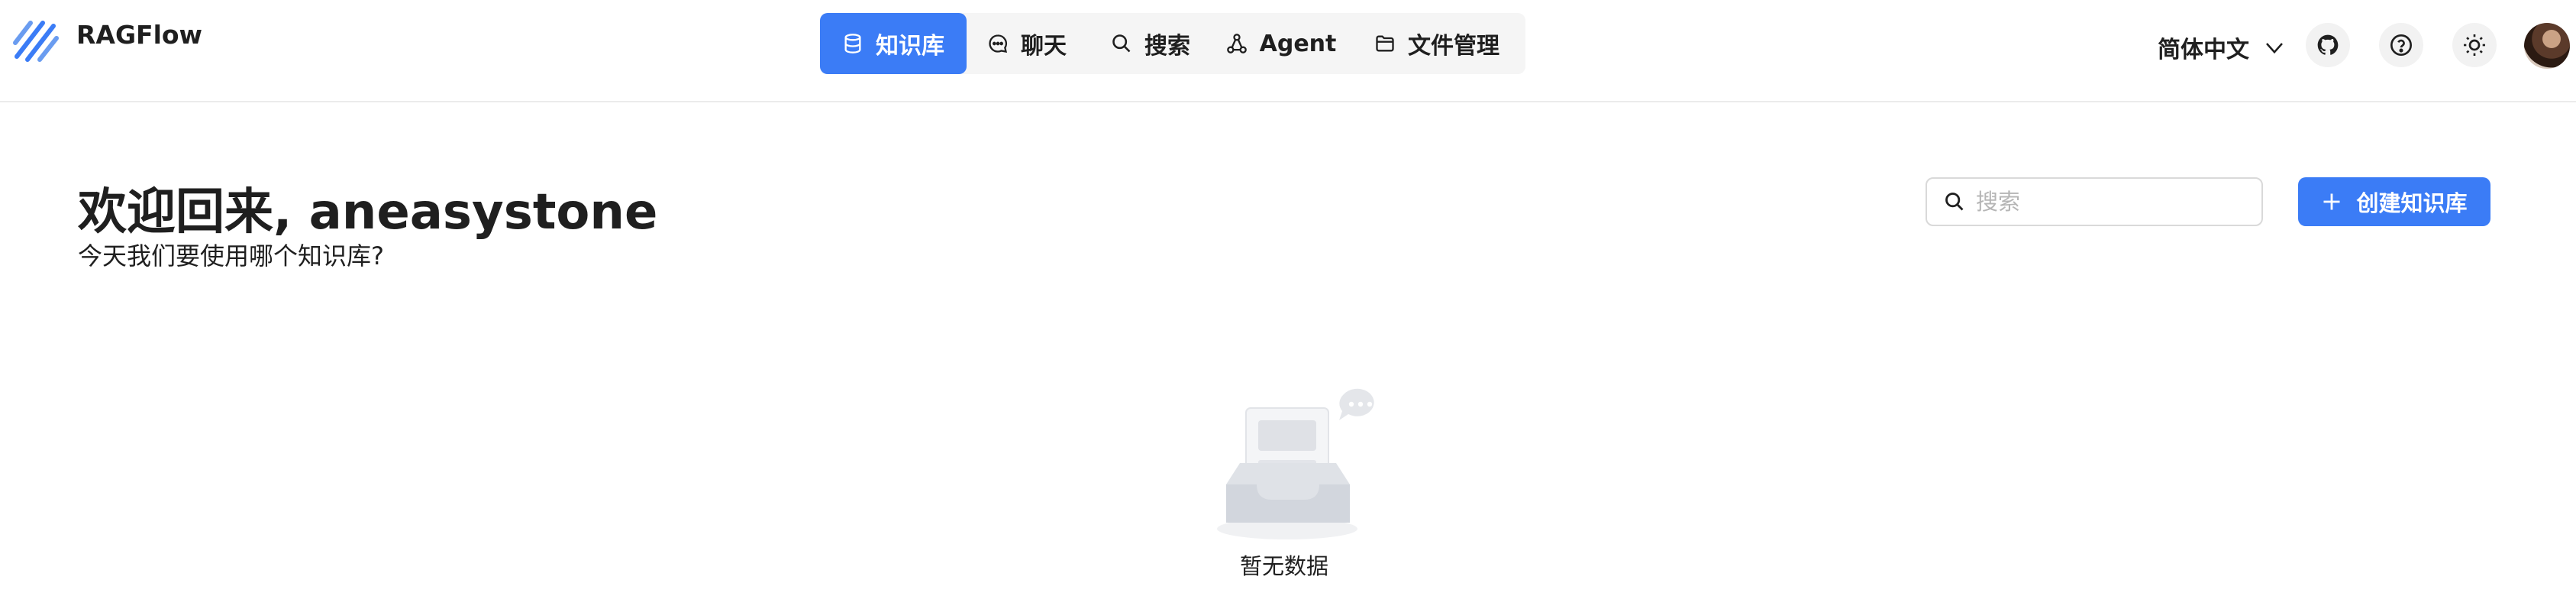  I want to click on agent-icon, so click(1236, 43).